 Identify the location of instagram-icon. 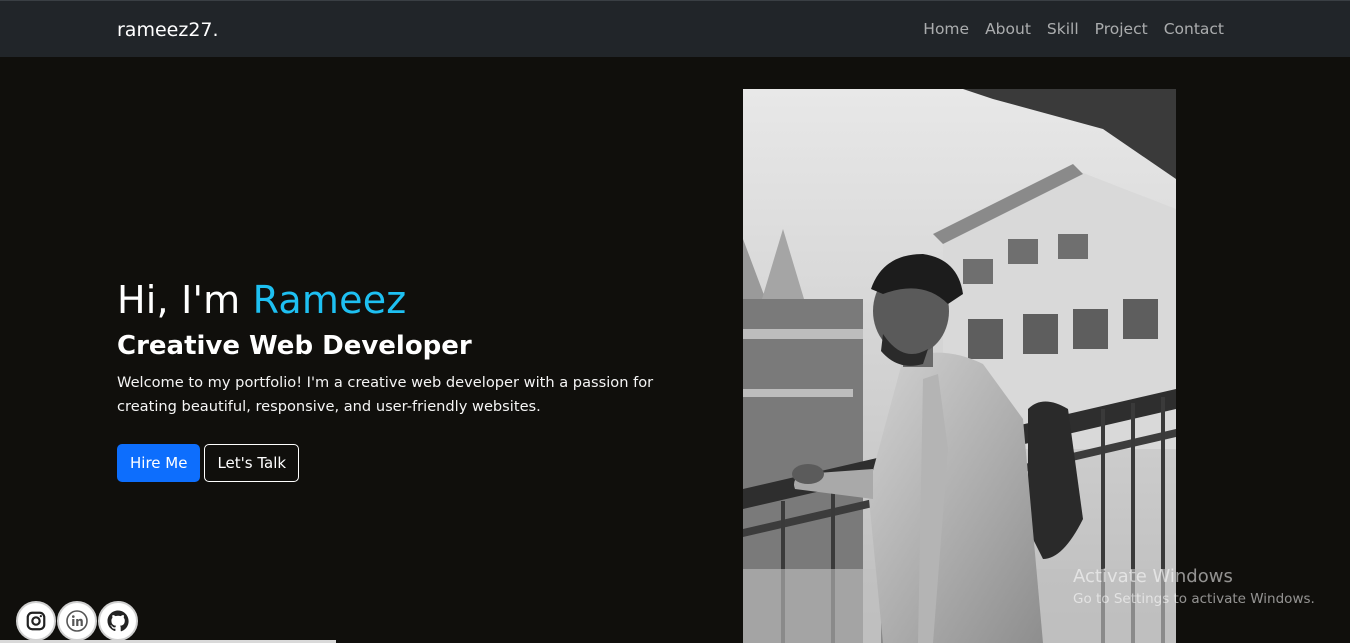
(36, 621).